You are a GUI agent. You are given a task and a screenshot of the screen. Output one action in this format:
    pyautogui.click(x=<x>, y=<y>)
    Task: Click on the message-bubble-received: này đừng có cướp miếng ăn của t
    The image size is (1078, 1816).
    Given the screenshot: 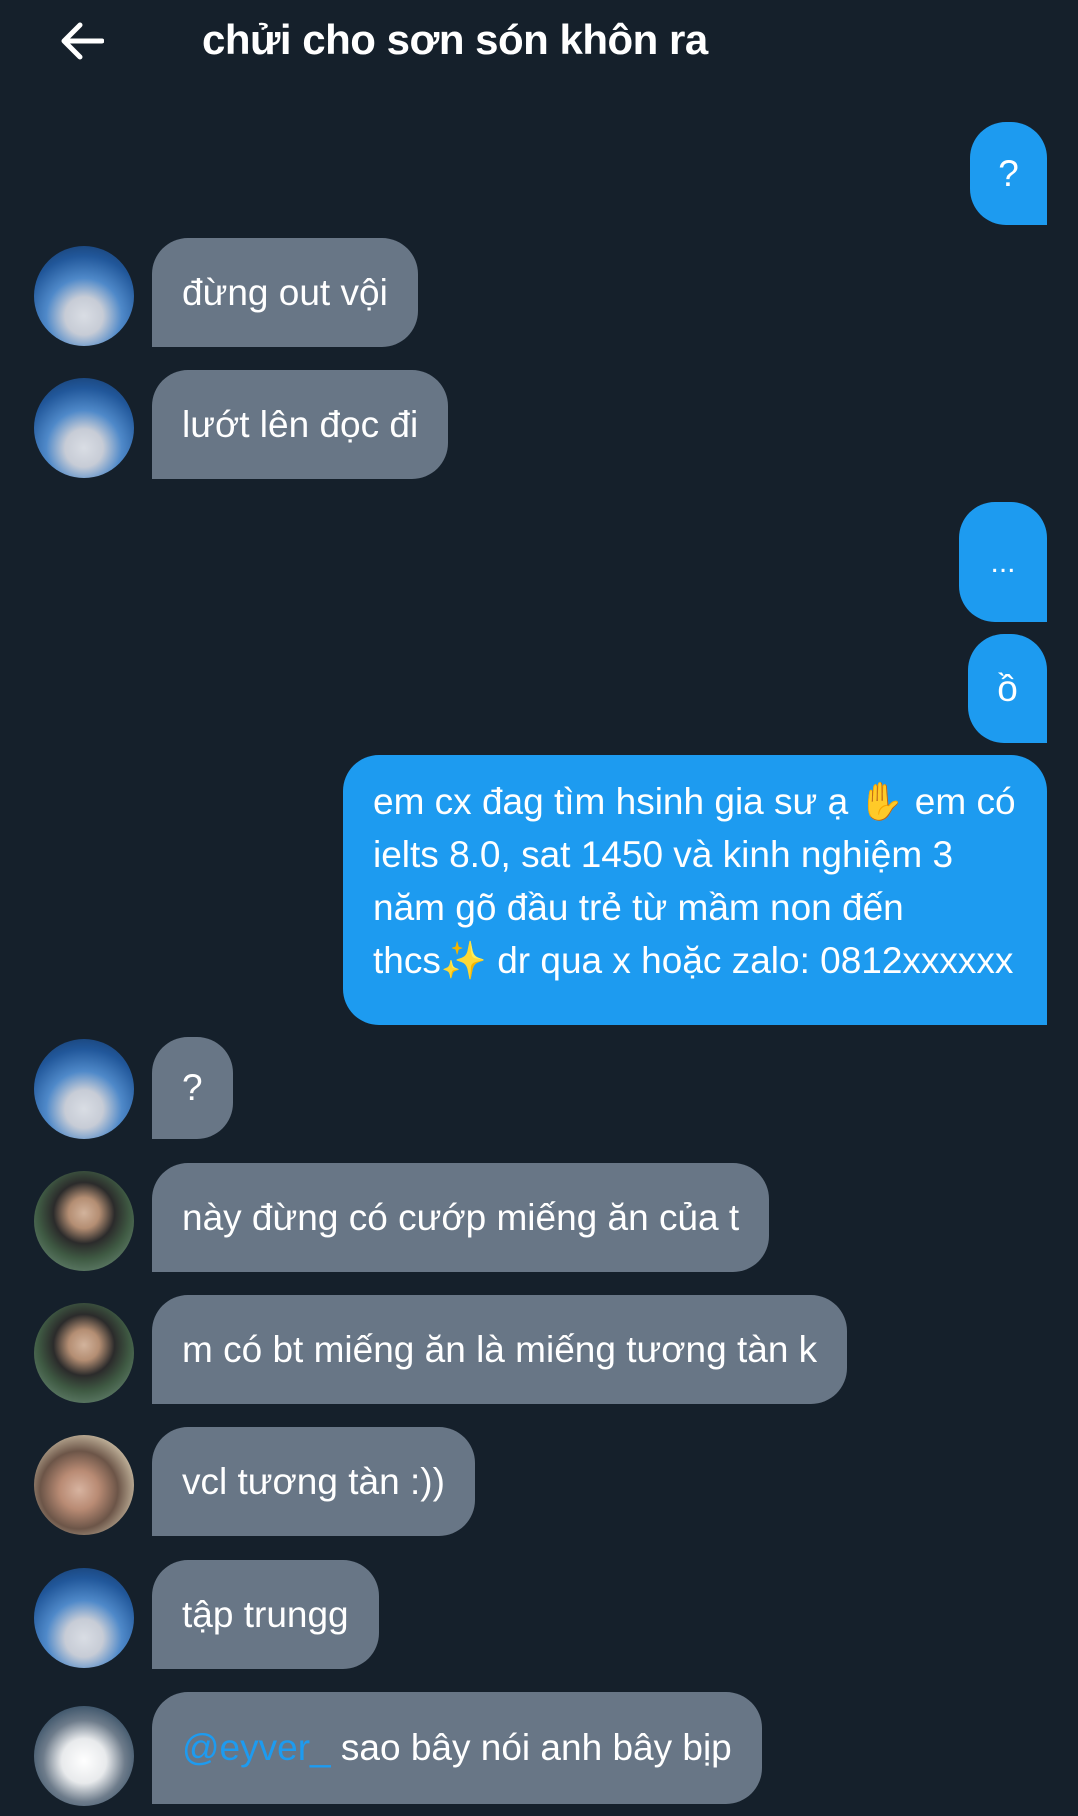 What is the action you would take?
    pyautogui.click(x=461, y=1217)
    